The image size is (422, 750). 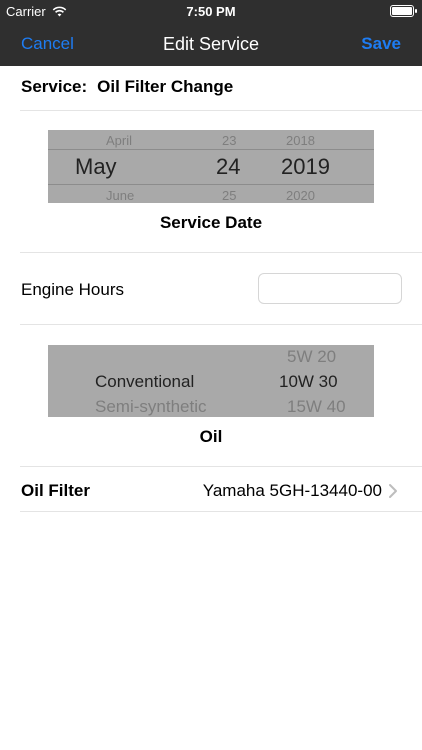 What do you see at coordinates (54, 86) in the screenshot?
I see `service-label: Service:` at bounding box center [54, 86].